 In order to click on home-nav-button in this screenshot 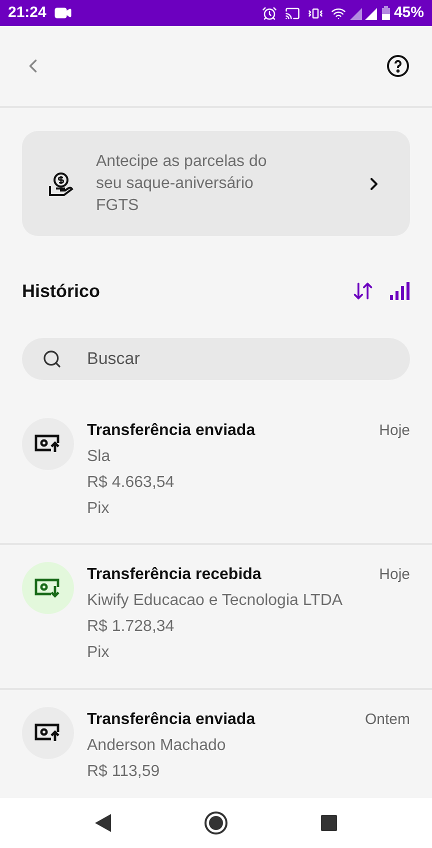, I will do `click(216, 823)`.